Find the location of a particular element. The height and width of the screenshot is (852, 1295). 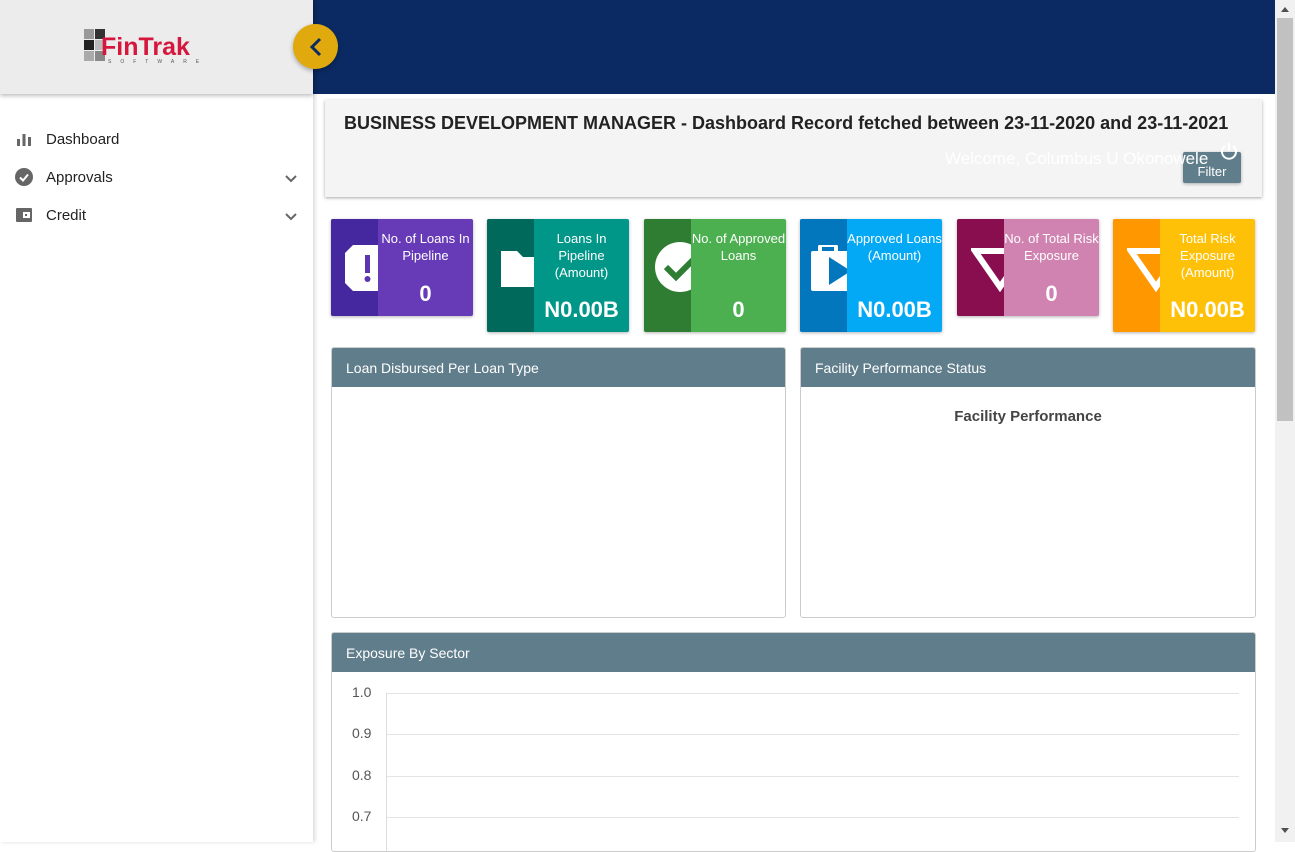

sidebar-item-approvals: Approvals is located at coordinates (156, 177).